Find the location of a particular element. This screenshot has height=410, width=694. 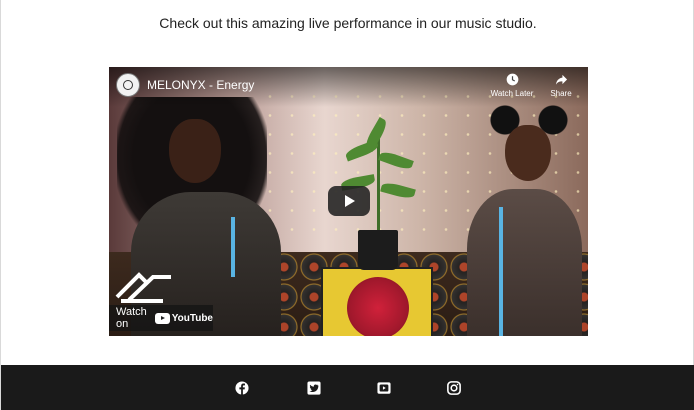

singer-right is located at coordinates (518, 216).